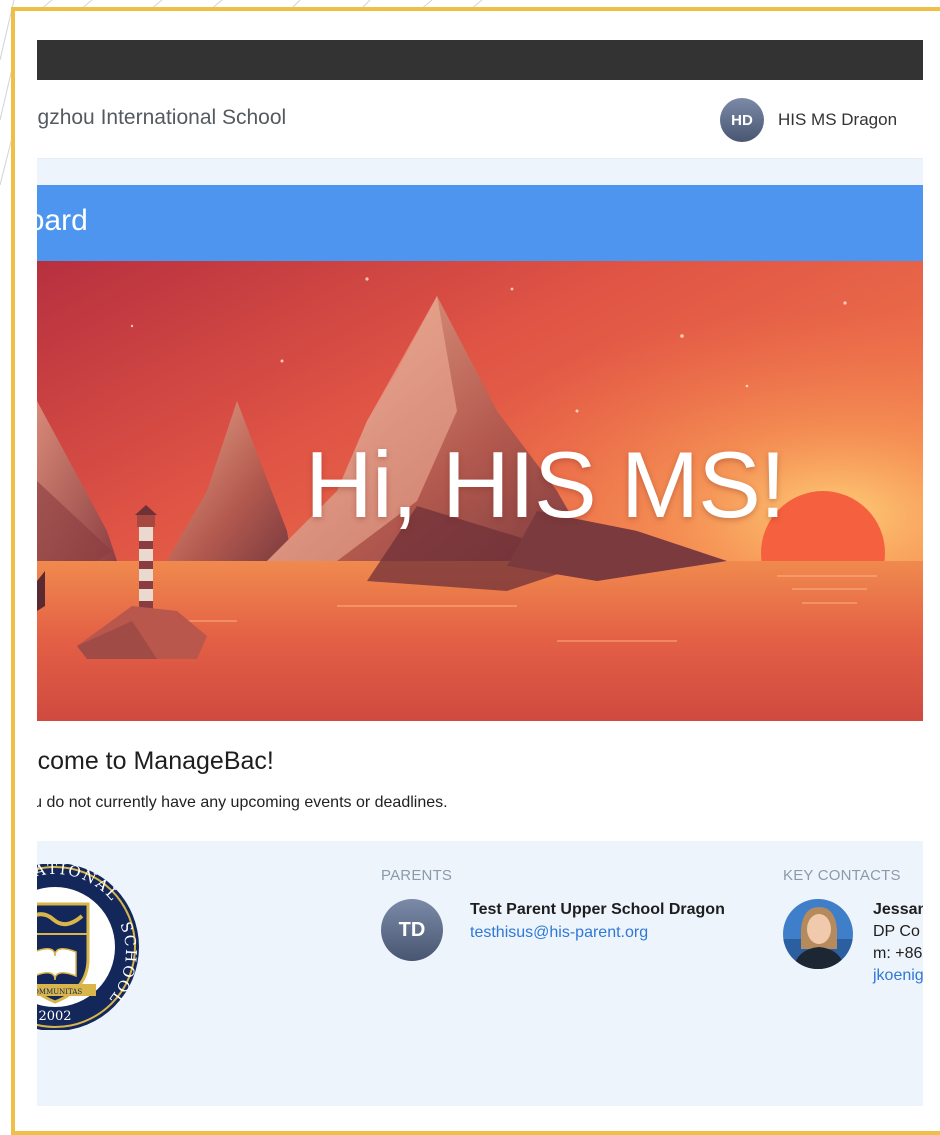 Image resolution: width=940 pixels, height=1135 pixels. I want to click on user-menu: HD HIS MS Dragon, so click(808, 120).